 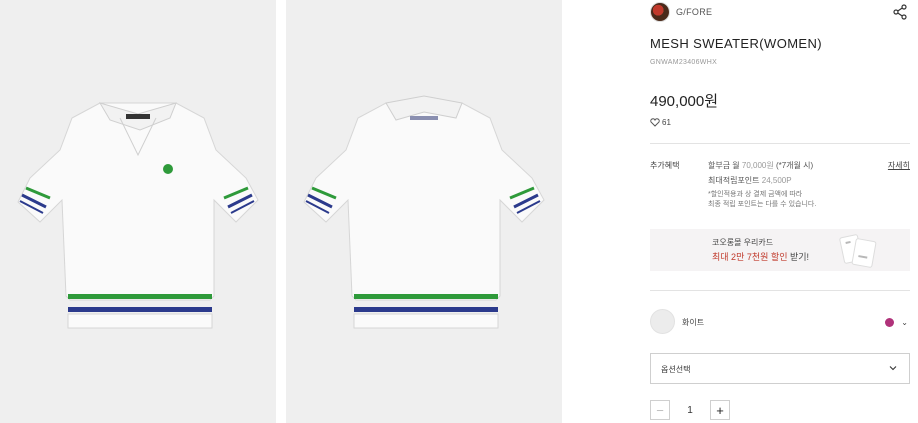 What do you see at coordinates (138, 215) in the screenshot?
I see `sweater-front-illustration` at bounding box center [138, 215].